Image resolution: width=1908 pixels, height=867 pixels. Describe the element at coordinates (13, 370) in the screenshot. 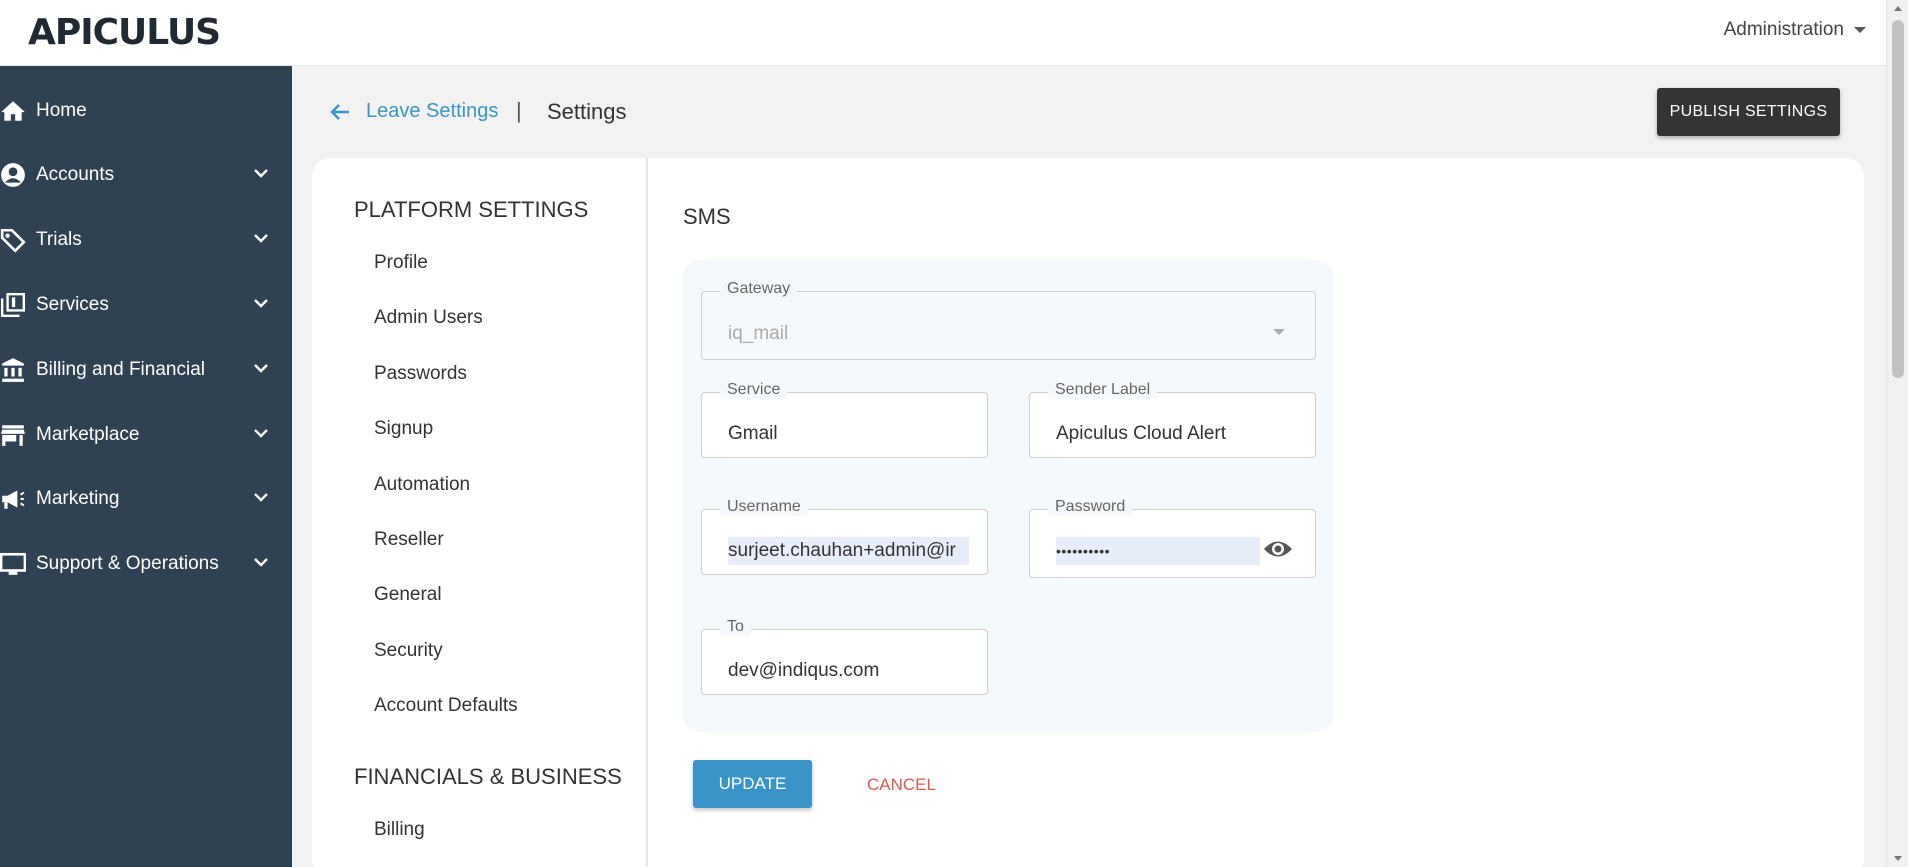

I see `bank-icon` at that location.